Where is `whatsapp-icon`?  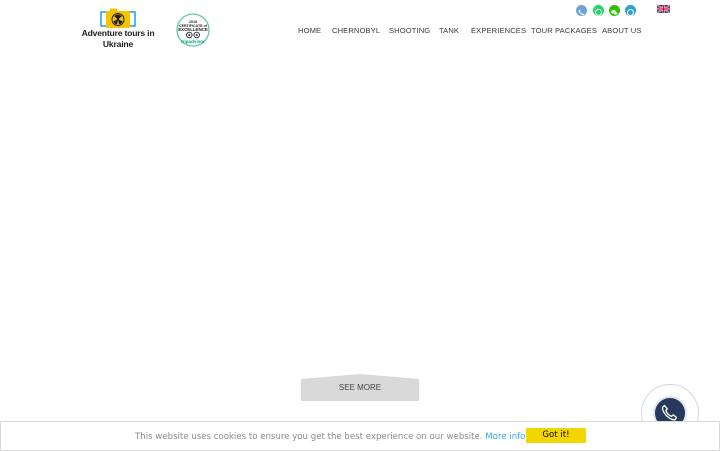
whatsapp-icon is located at coordinates (598, 10).